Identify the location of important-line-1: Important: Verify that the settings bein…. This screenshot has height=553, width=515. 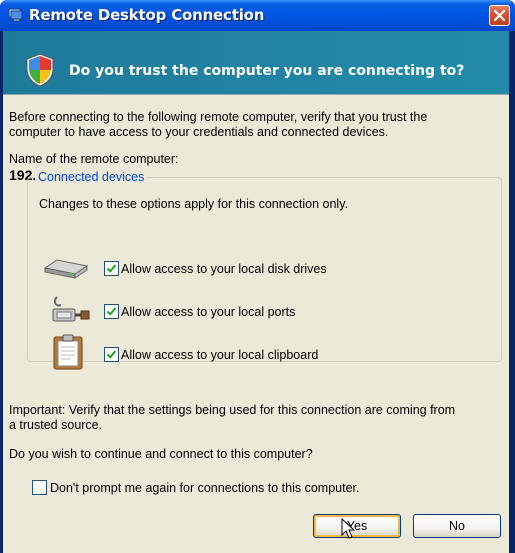
(232, 410).